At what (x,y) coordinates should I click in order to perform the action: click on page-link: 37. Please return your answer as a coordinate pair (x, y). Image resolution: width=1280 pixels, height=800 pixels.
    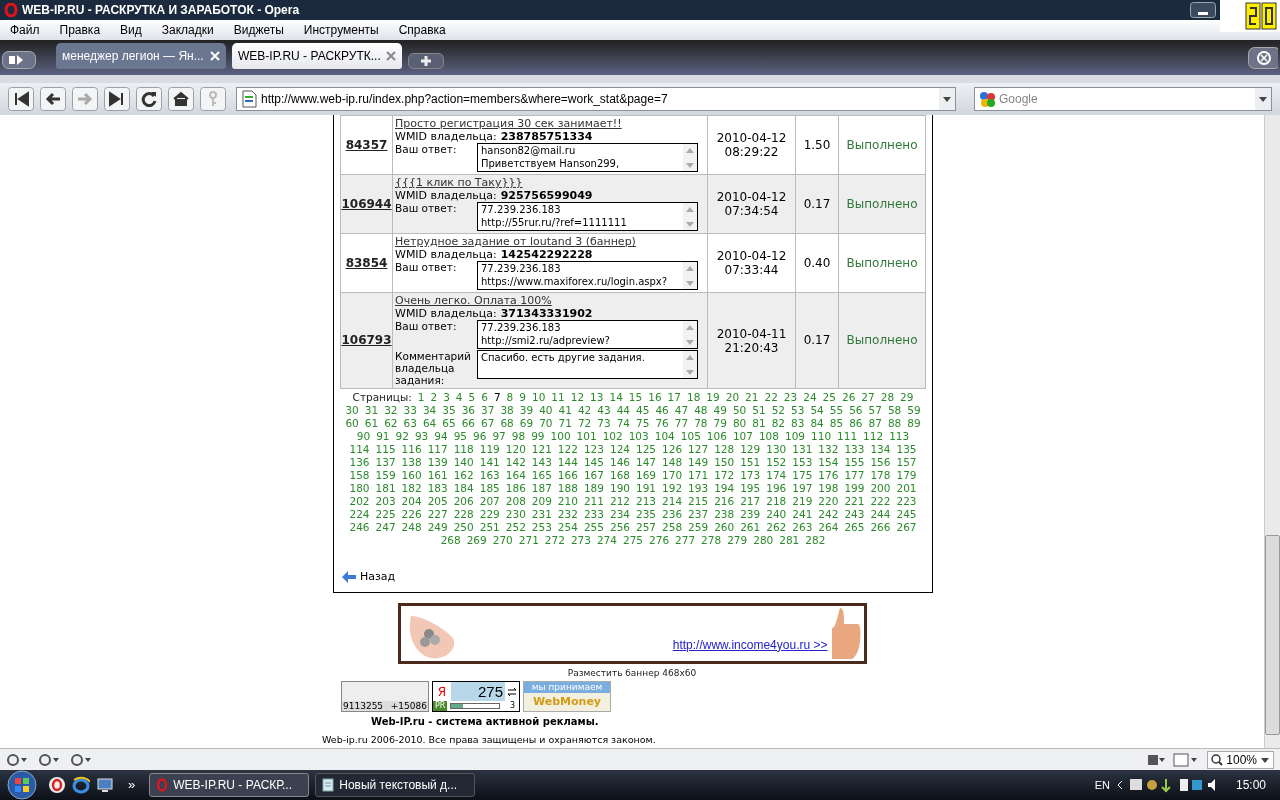
    Looking at the image, I should click on (488, 410).